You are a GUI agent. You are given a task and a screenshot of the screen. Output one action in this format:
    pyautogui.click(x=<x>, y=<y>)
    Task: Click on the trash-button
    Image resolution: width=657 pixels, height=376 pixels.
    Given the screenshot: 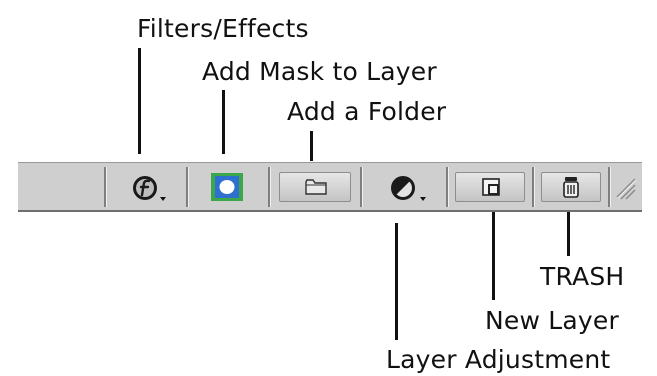 What is the action you would take?
    pyautogui.click(x=571, y=187)
    